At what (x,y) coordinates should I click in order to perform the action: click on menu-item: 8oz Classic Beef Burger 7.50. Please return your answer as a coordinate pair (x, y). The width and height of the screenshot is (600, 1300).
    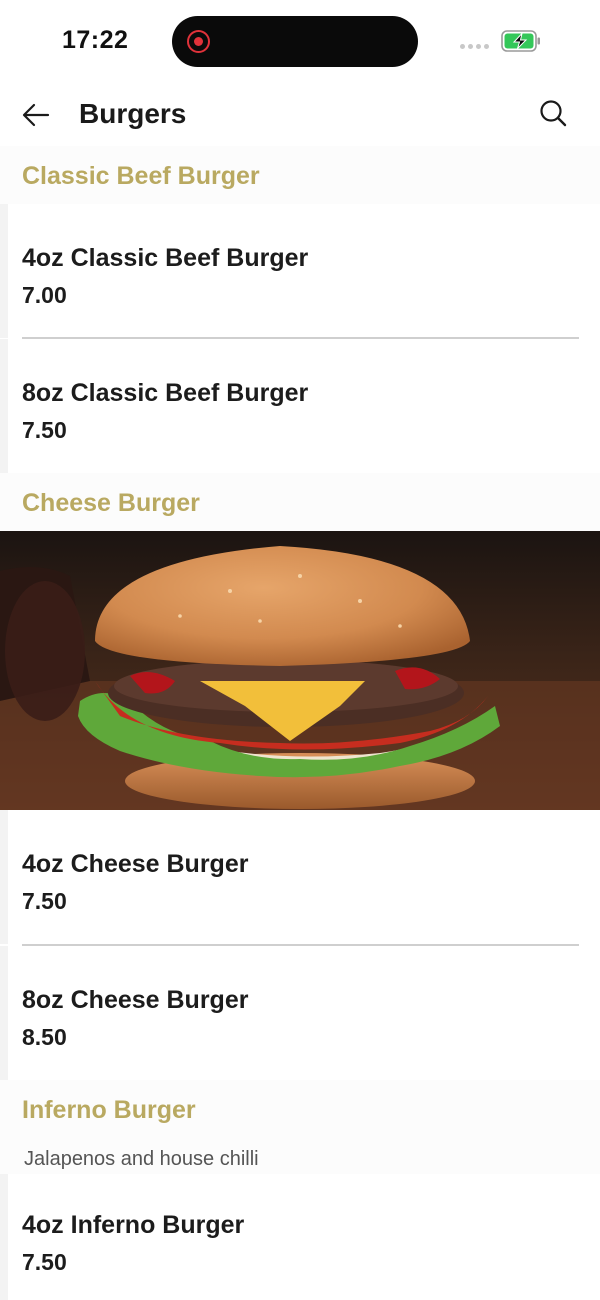
    Looking at the image, I should click on (300, 406).